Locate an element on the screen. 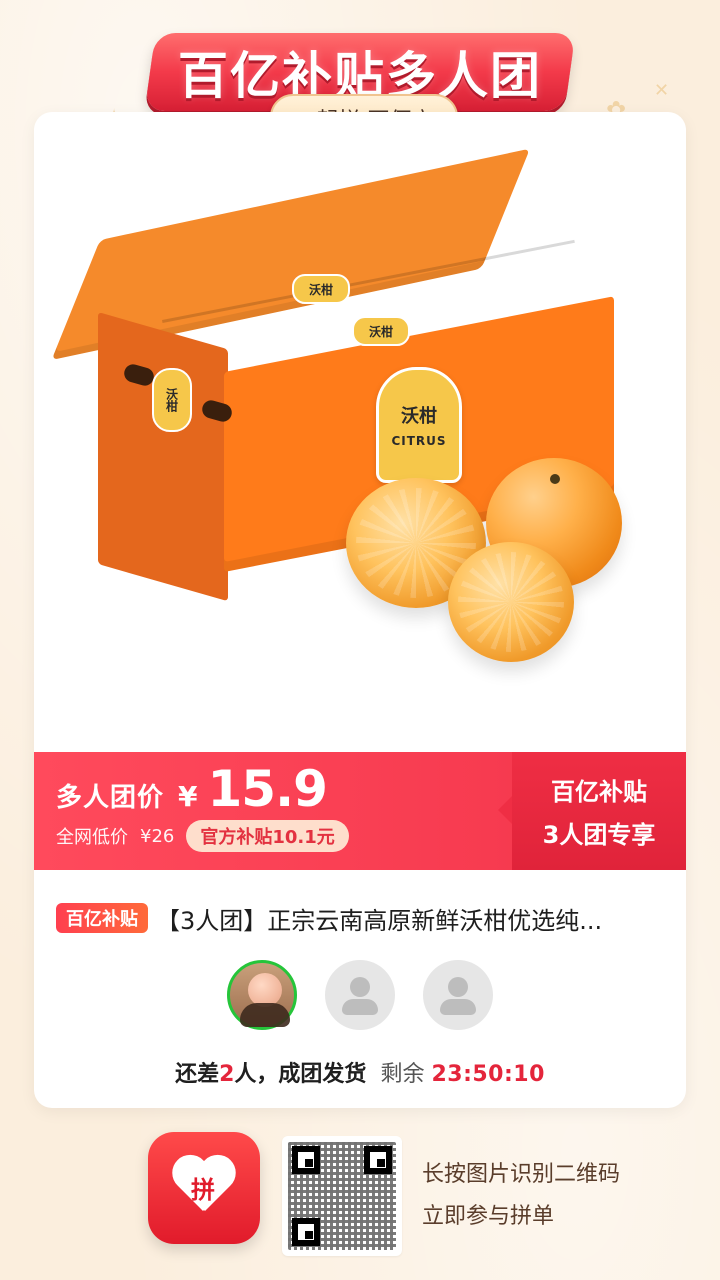 The height and width of the screenshot is (1280, 720). price-value: 15.9 is located at coordinates (267, 789).